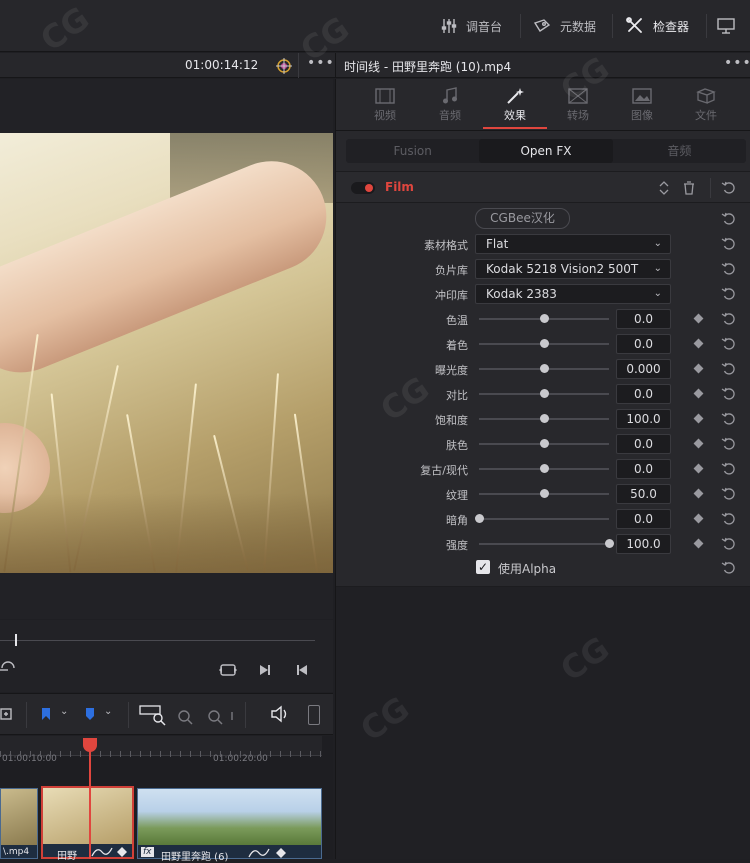 The image size is (750, 863). What do you see at coordinates (87, 824) in the screenshot?
I see `timeline-clip-2: 田野` at bounding box center [87, 824].